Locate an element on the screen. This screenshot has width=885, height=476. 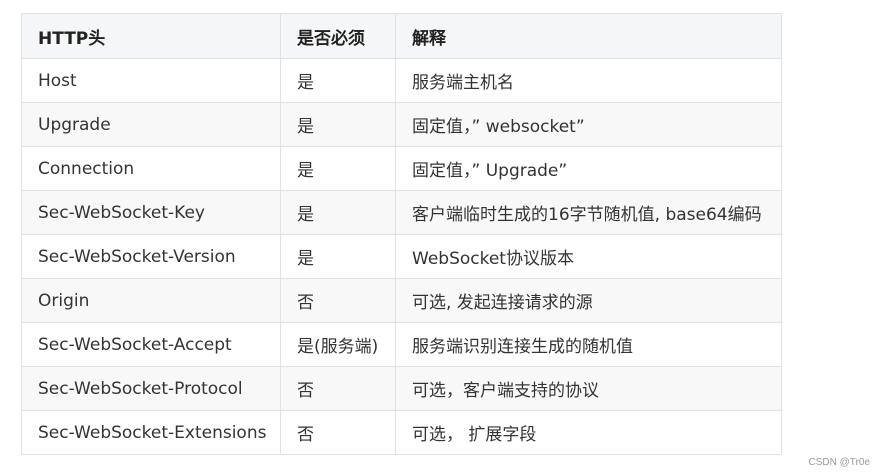
cell-header-name: Sec-WebSocket-Protocol is located at coordinates (151, 388).